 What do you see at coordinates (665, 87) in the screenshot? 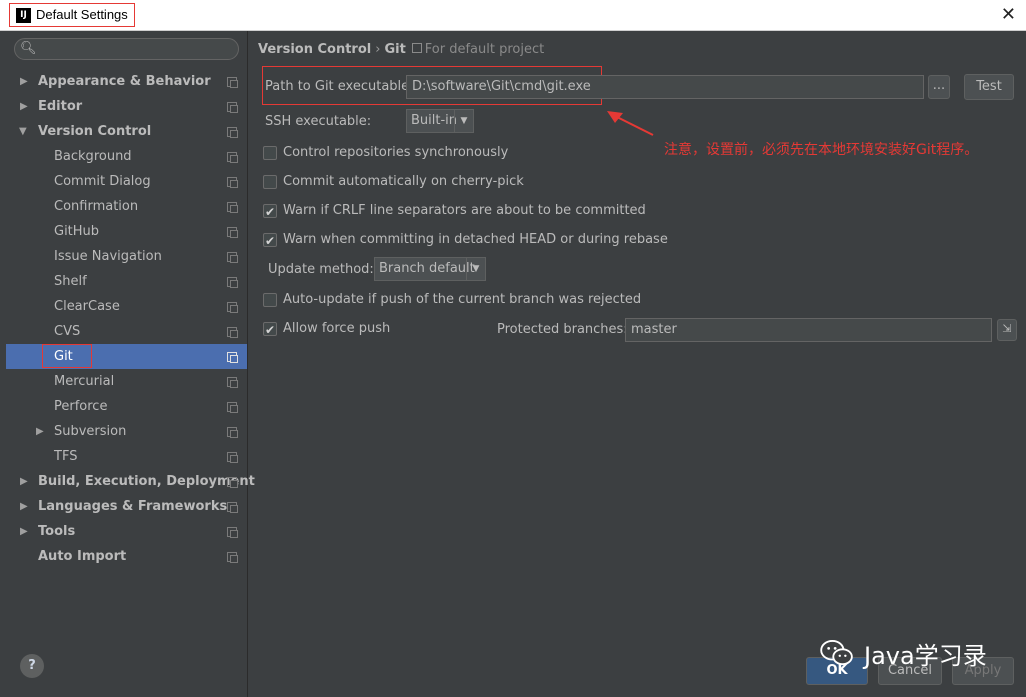
I see `git-path-input: D:\software\Git\cmd\git.exe` at bounding box center [665, 87].